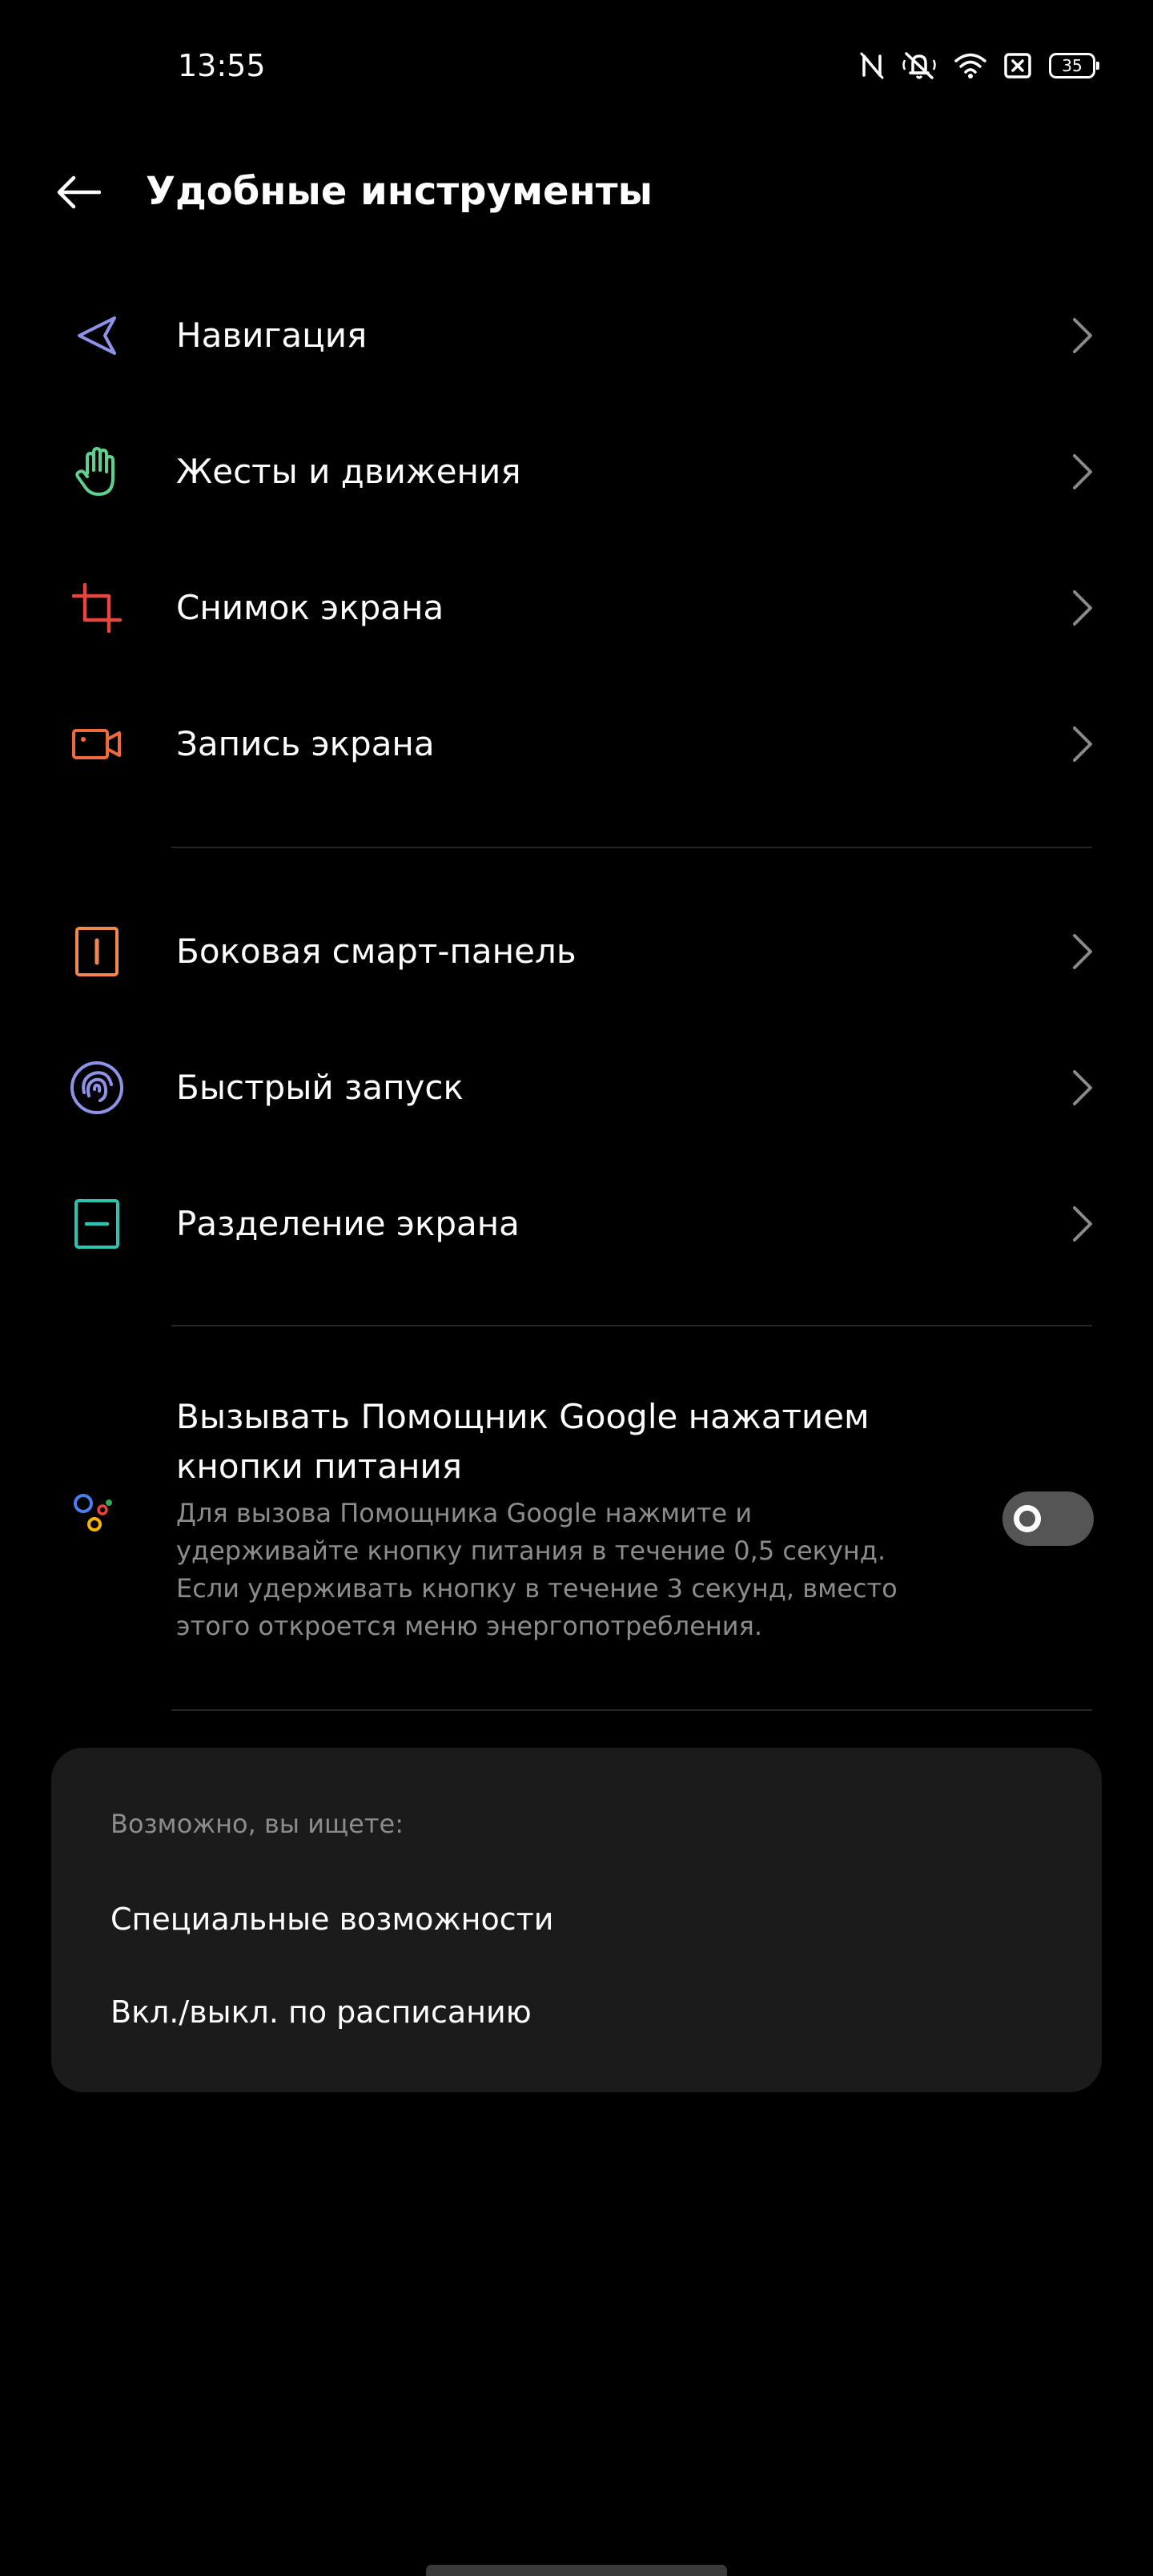  What do you see at coordinates (97, 472) in the screenshot?
I see `hand-icon` at bounding box center [97, 472].